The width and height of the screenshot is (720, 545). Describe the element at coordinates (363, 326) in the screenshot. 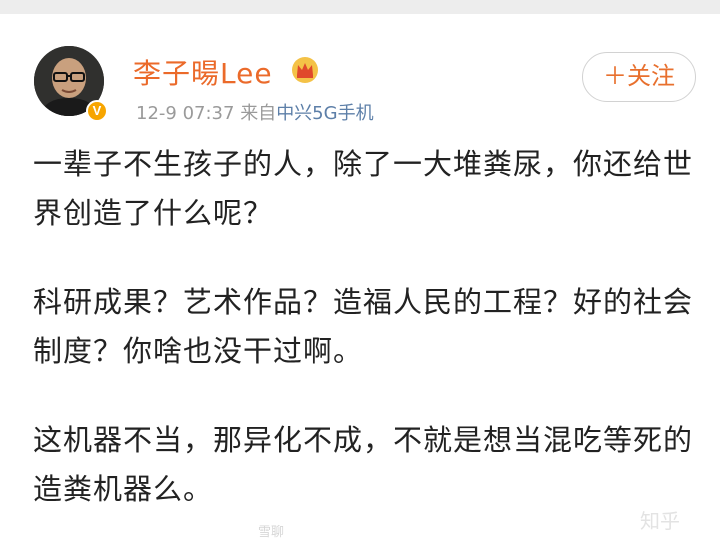

I see `post-paragraph-2: 科研成果？艺术作品？造福人民的工程？好的社会制度？你啥也没干过啊。` at that location.